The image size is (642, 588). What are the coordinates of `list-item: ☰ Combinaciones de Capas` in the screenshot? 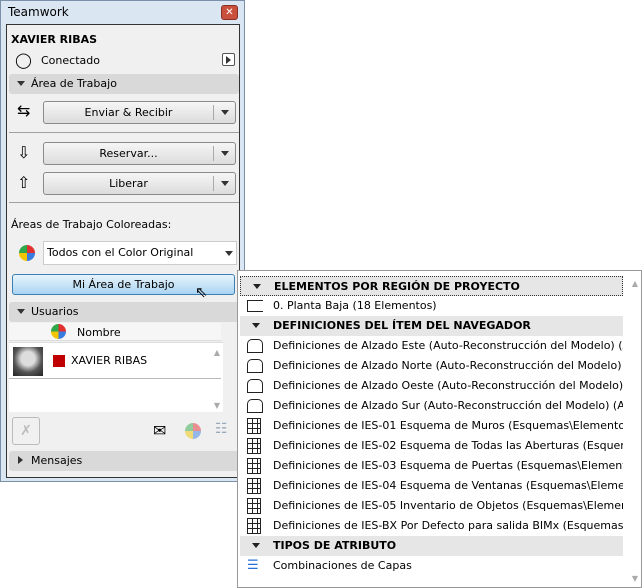 It's located at (431, 566).